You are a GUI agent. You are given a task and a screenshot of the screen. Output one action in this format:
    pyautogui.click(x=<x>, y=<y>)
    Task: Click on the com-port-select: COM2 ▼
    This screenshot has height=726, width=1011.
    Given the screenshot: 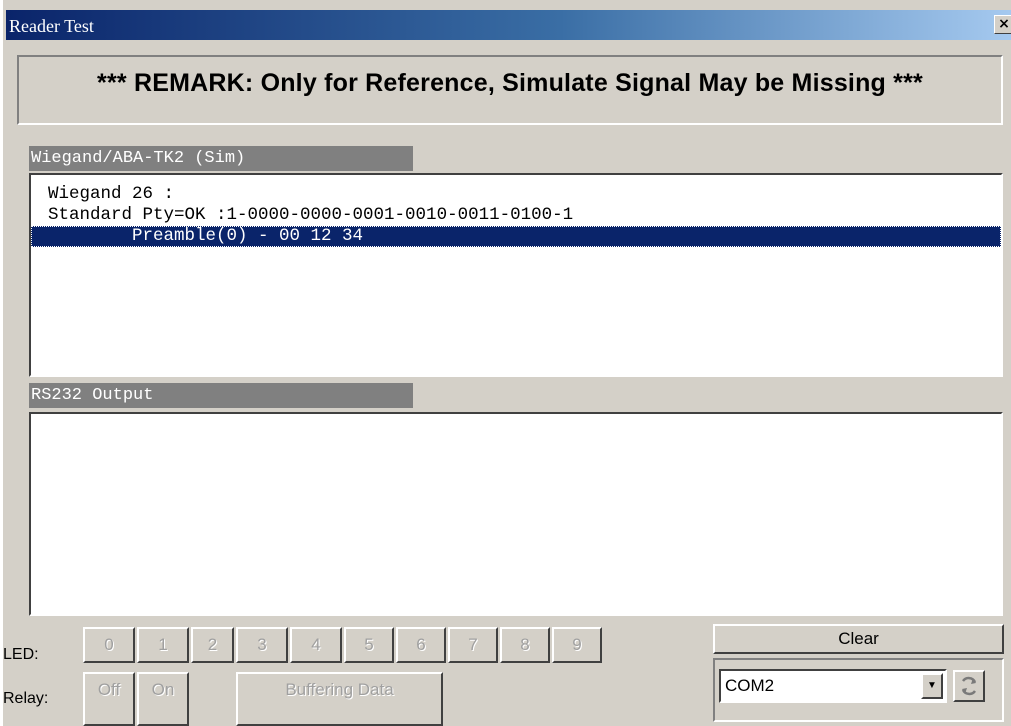 What is the action you would take?
    pyautogui.click(x=833, y=686)
    